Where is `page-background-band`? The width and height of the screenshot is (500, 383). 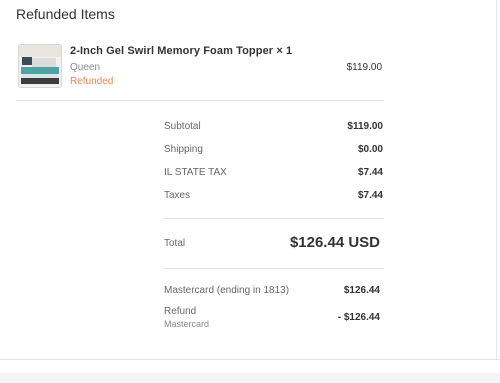 page-background-band is located at coordinates (250, 378).